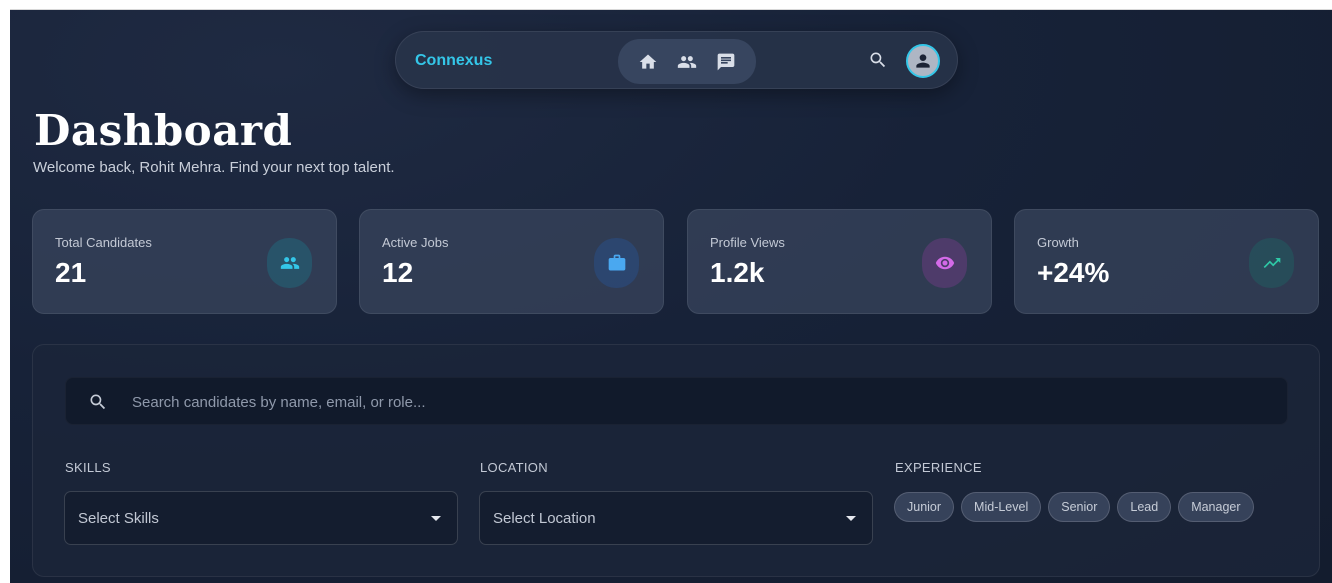 The height and width of the screenshot is (583, 1332). Describe the element at coordinates (924, 507) in the screenshot. I see `chip-junior: Junior` at that location.